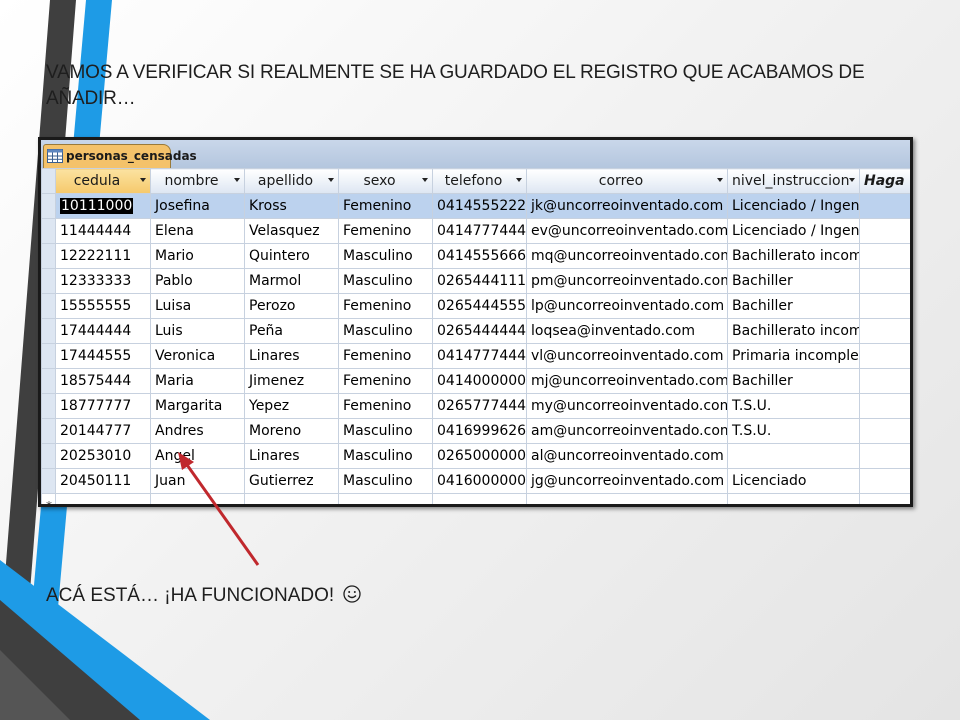 The image size is (960, 720). I want to click on cell-cedula: 11444444, so click(103, 231).